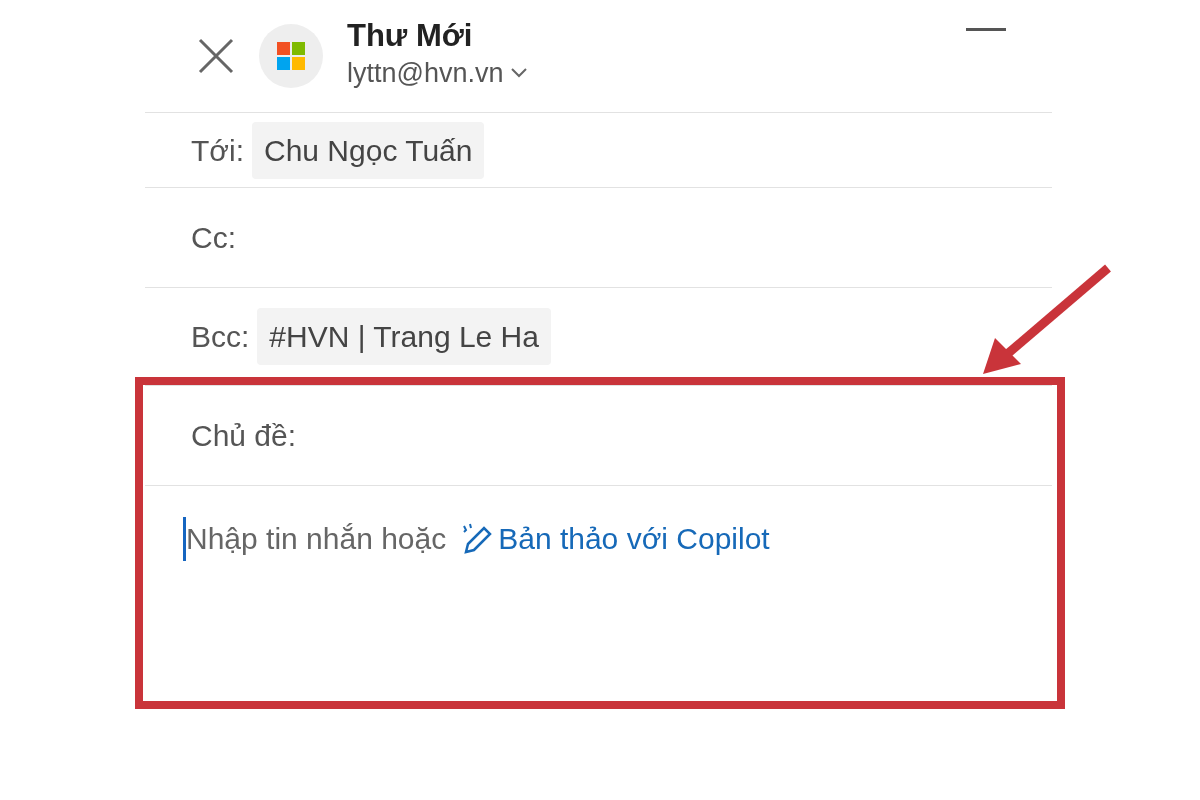  What do you see at coordinates (316, 539) in the screenshot?
I see `message-placeholder: Nhập tin nhắn hoặc` at bounding box center [316, 539].